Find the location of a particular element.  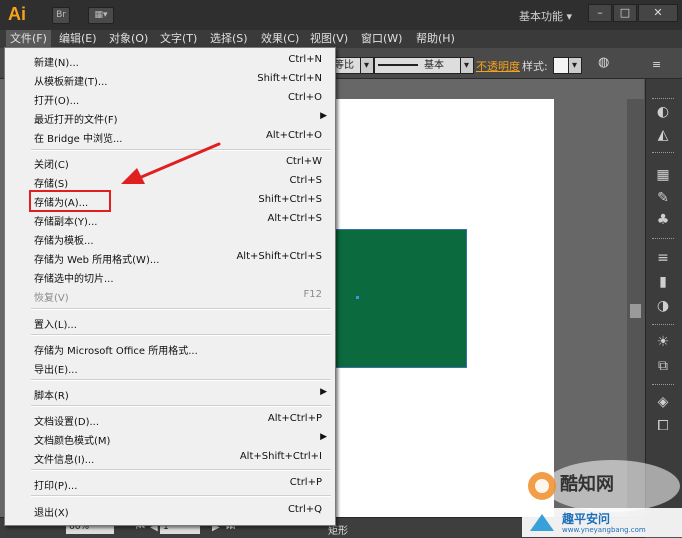

watermark-site-name: 趣平安问 is located at coordinates (586, 519).